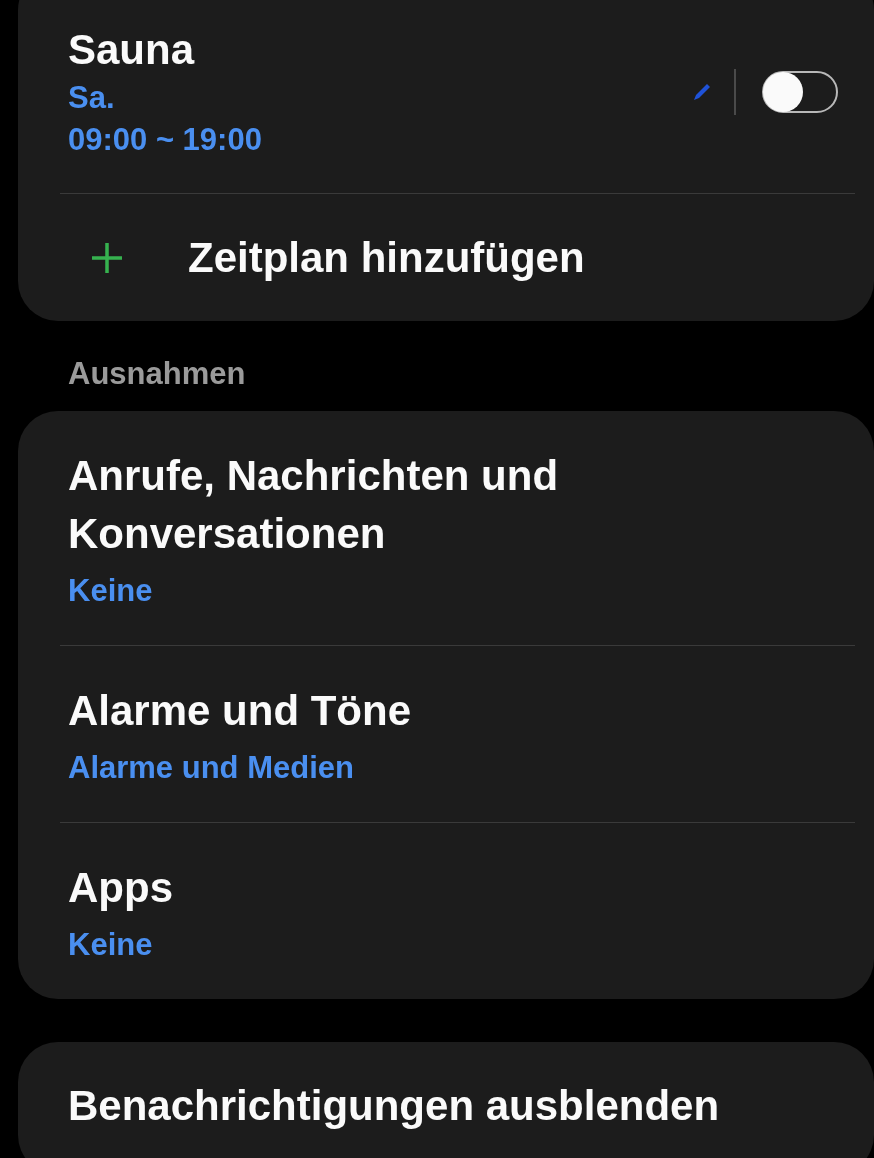 This screenshot has height=1158, width=874. What do you see at coordinates (800, 92) in the screenshot?
I see `toggle-switch` at bounding box center [800, 92].